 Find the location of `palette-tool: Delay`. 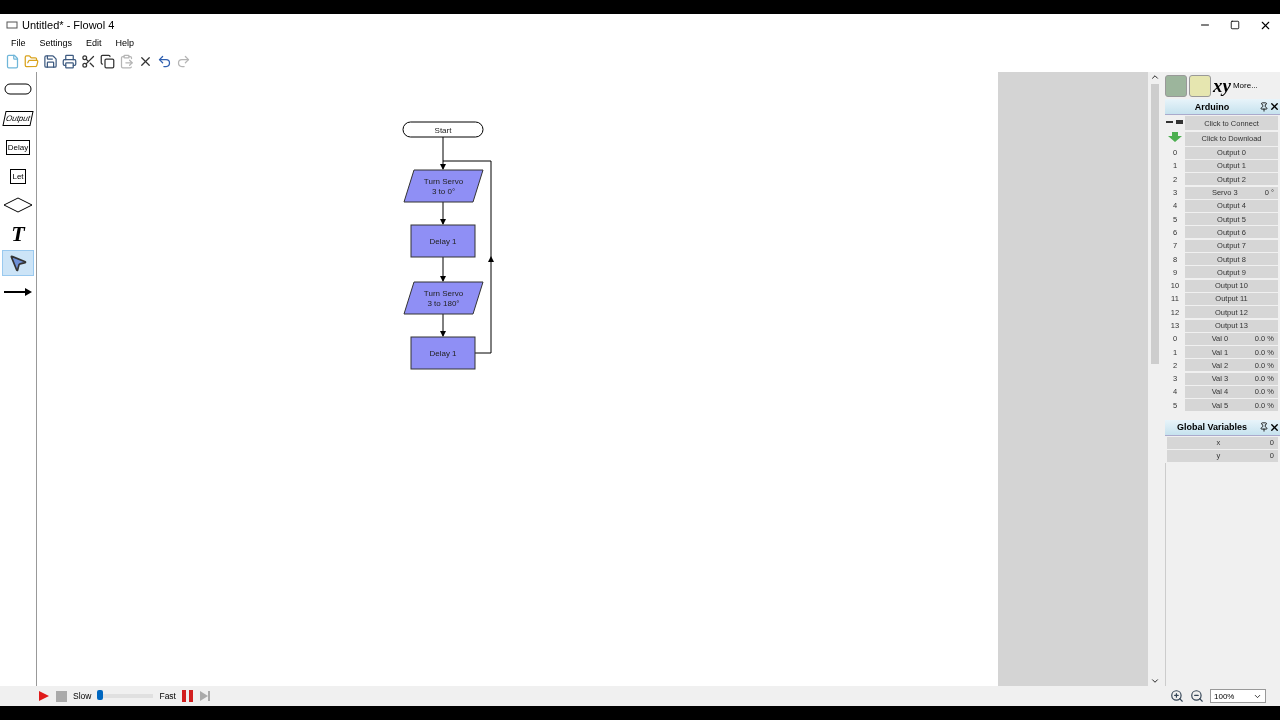

palette-tool: Delay is located at coordinates (18, 147).